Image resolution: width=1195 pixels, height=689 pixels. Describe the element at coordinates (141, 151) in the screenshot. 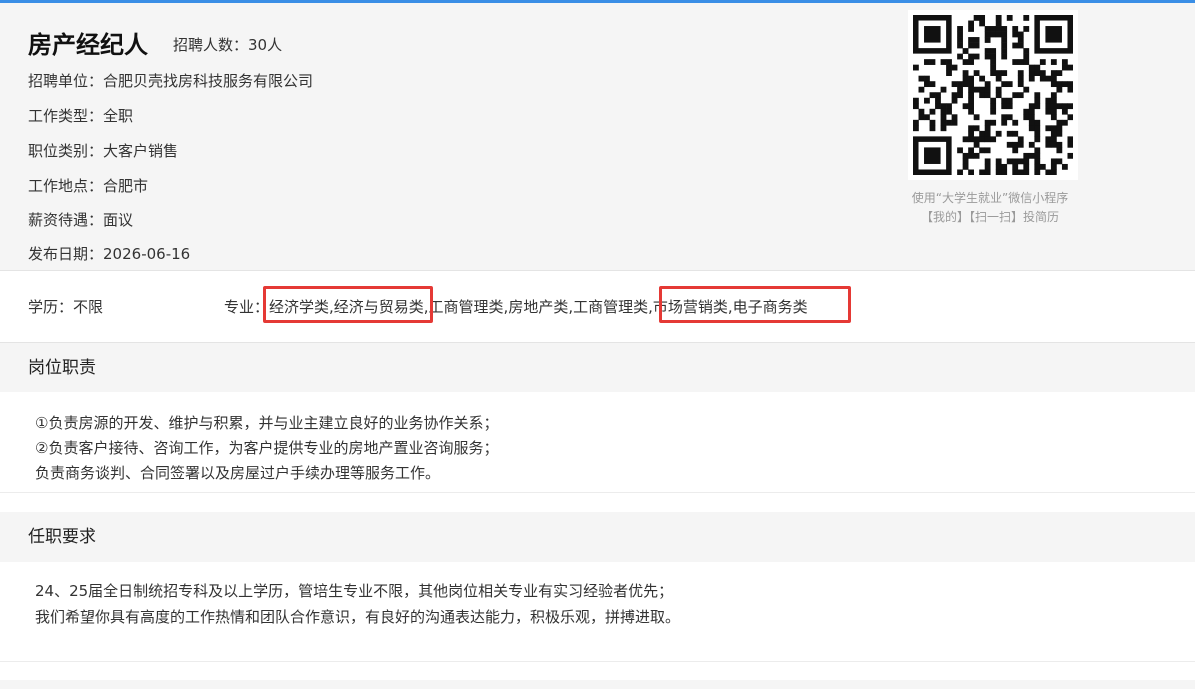

I see `category-value: 大客户销售` at that location.